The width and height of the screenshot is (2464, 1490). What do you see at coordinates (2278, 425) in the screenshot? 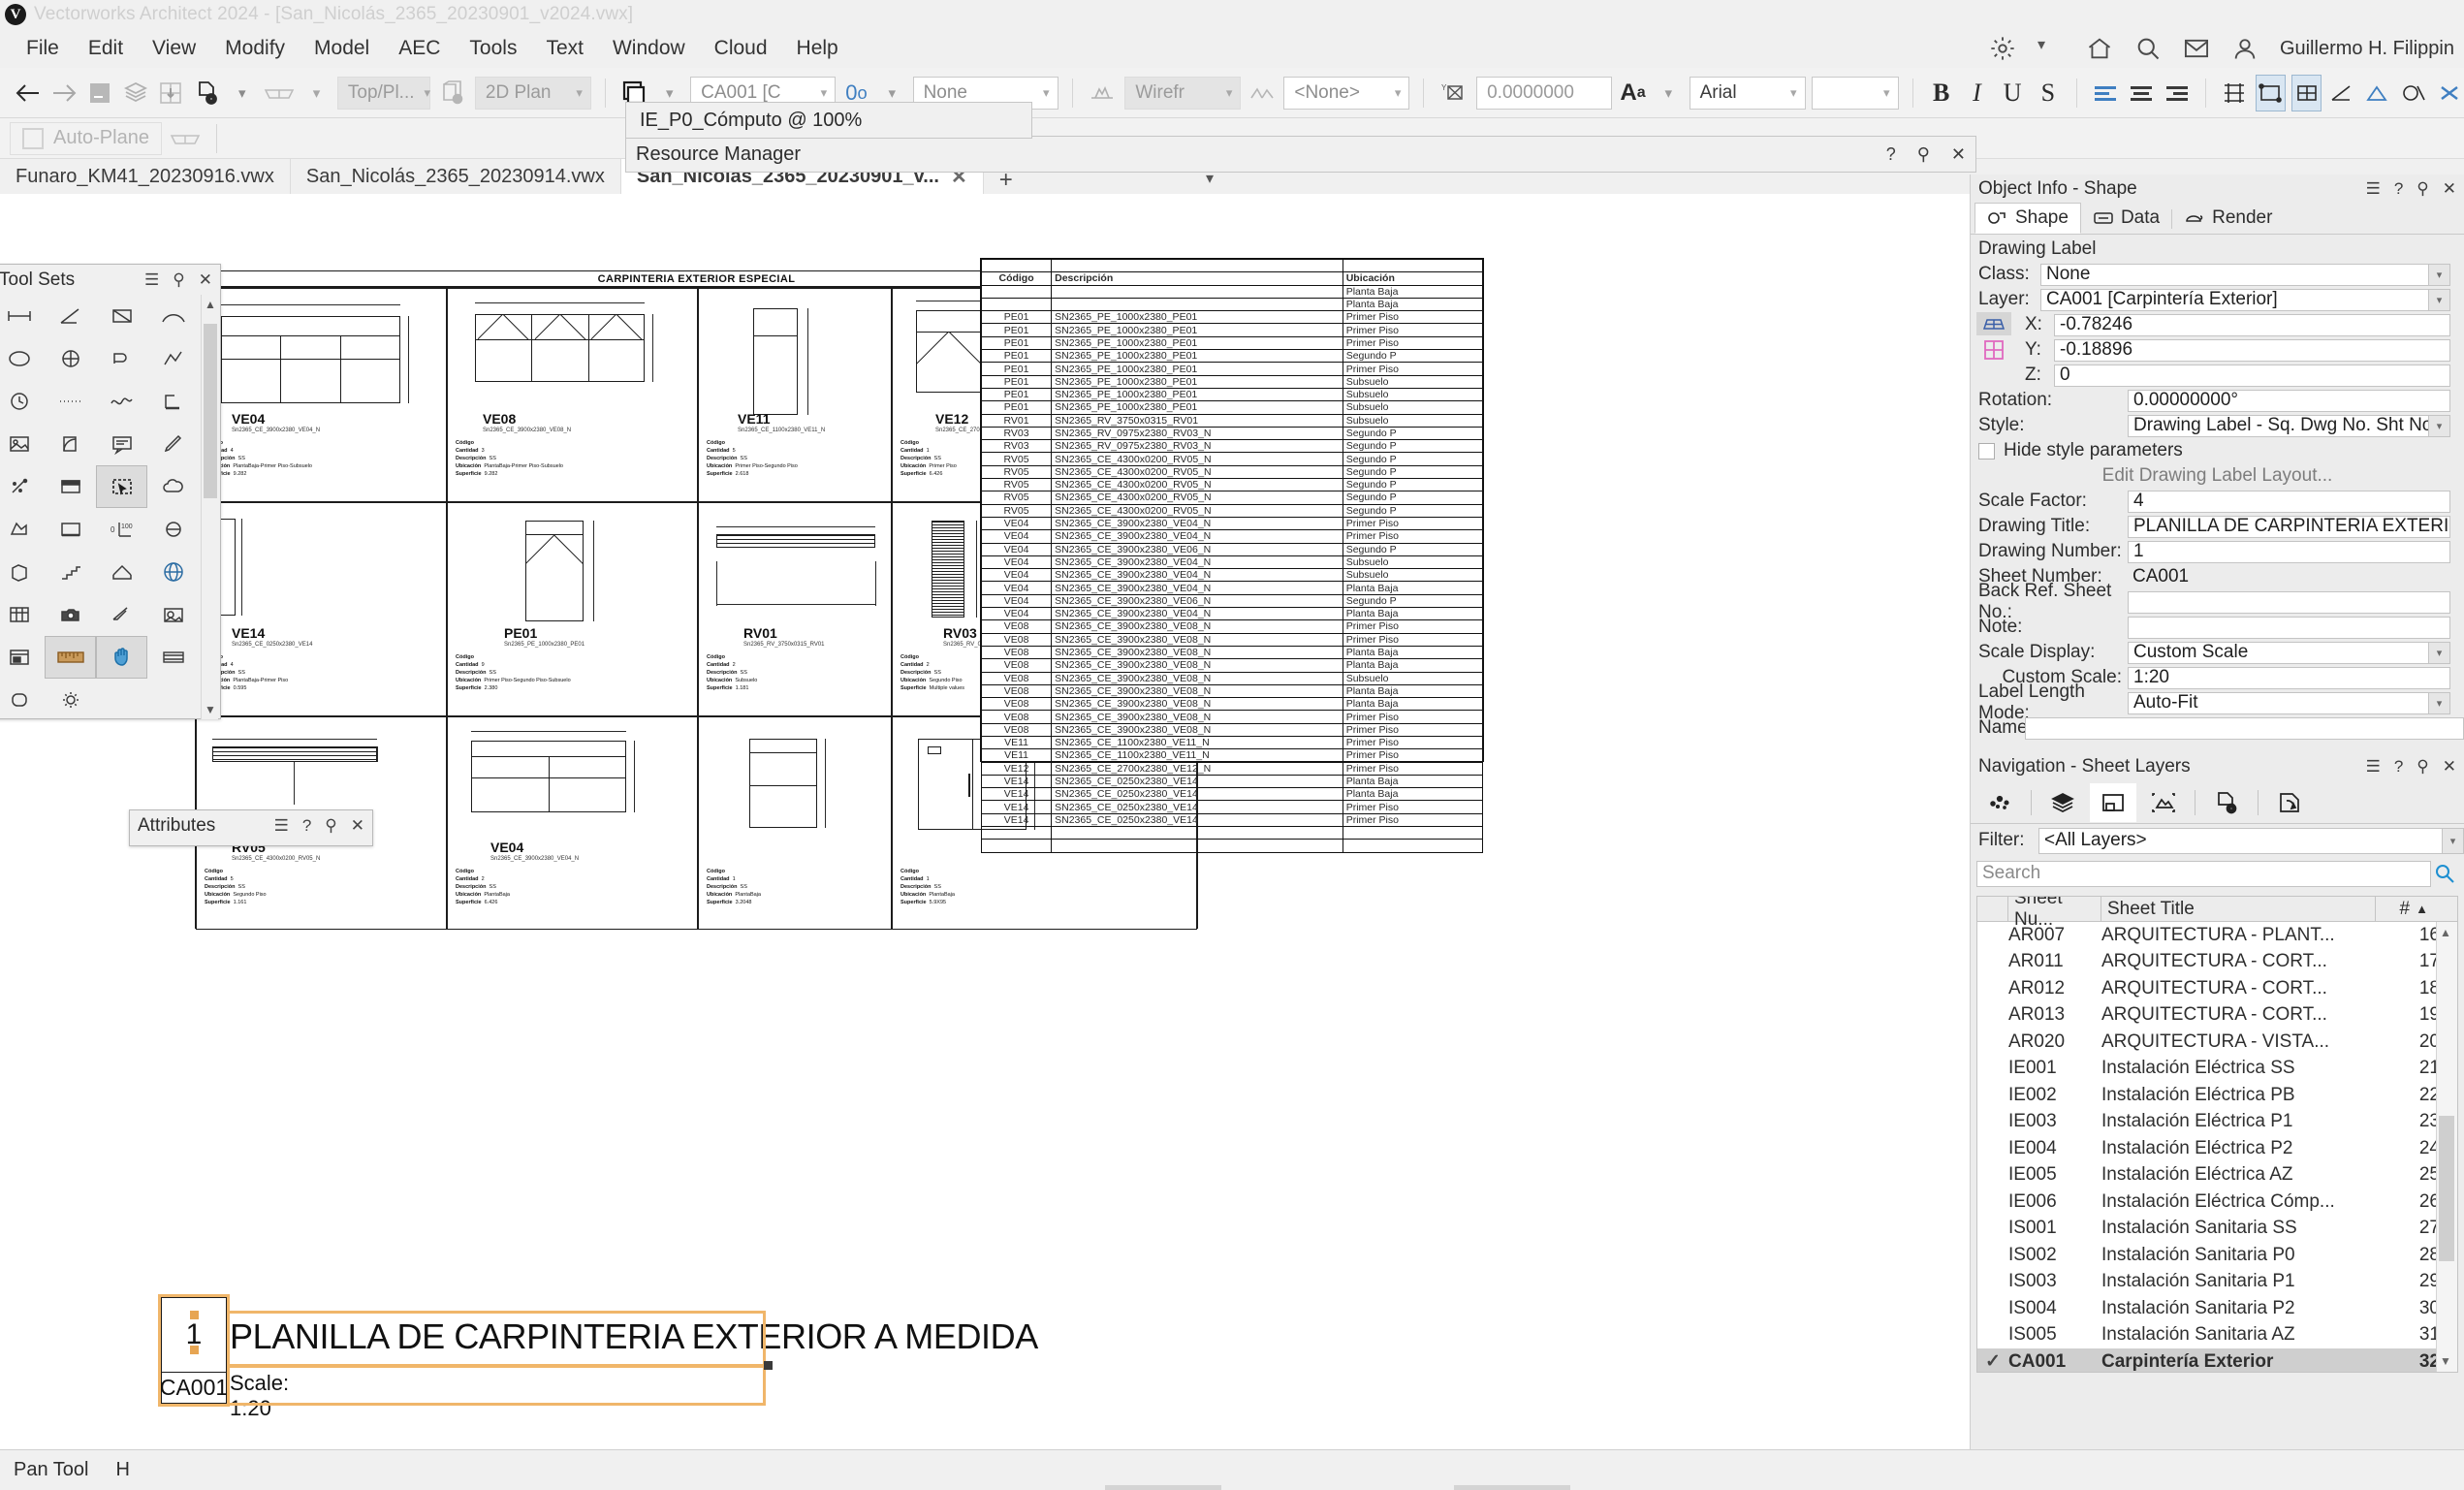
I see `style-value: Drawing Label - Sq. Dwg No. Sht No.` at bounding box center [2278, 425].